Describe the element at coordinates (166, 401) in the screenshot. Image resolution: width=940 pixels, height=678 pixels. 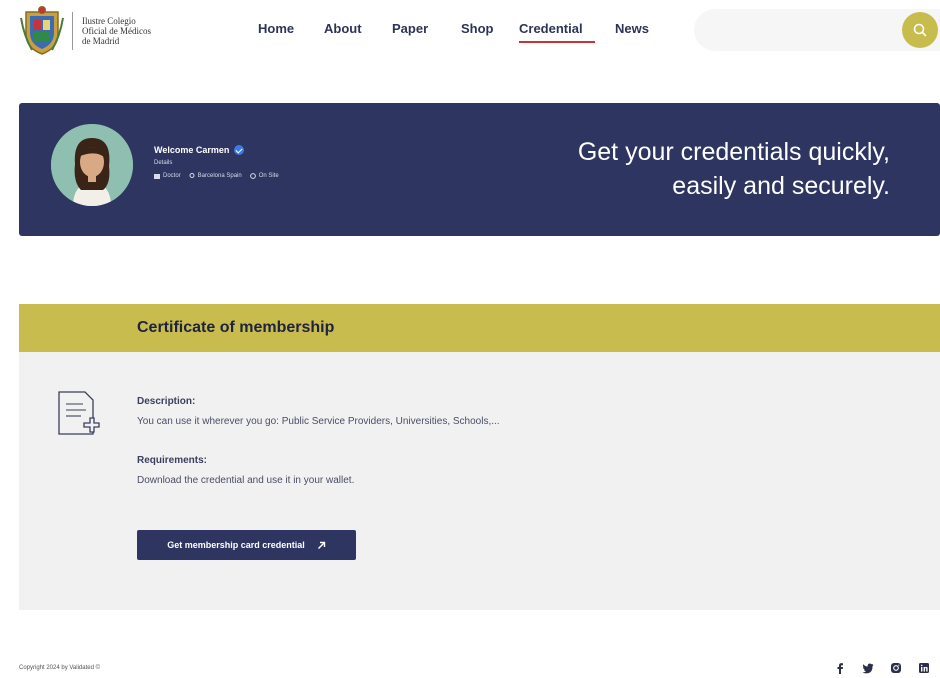
I see `description-label: Description:` at that location.